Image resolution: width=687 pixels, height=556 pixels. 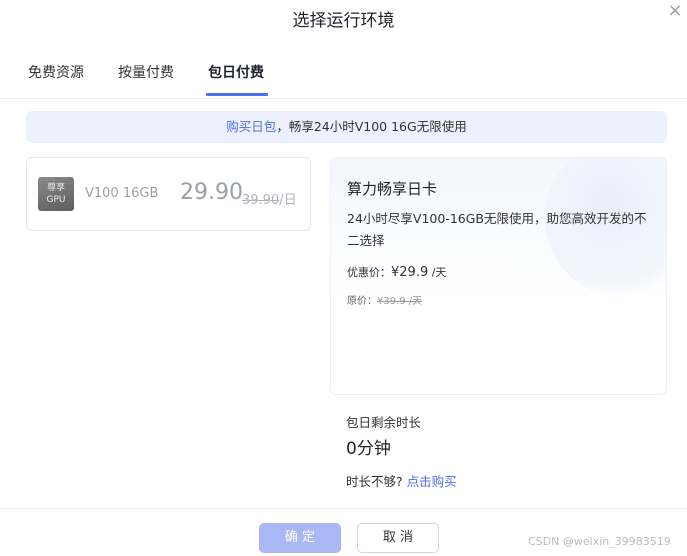 What do you see at coordinates (56, 72) in the screenshot?
I see `tab-free-resources: 免费资源` at bounding box center [56, 72].